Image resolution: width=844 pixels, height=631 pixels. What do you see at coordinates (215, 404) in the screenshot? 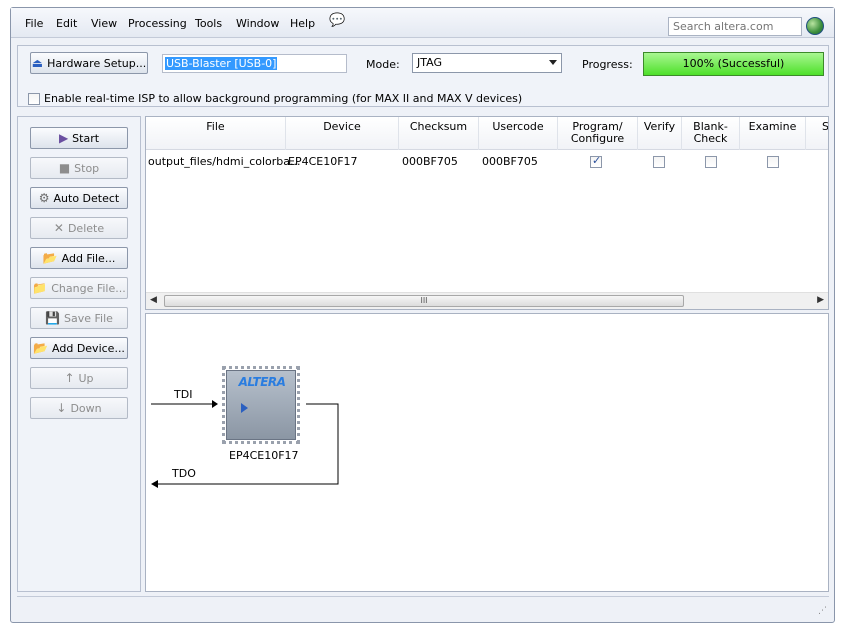
I see `tdi-arrow-icon` at bounding box center [215, 404].